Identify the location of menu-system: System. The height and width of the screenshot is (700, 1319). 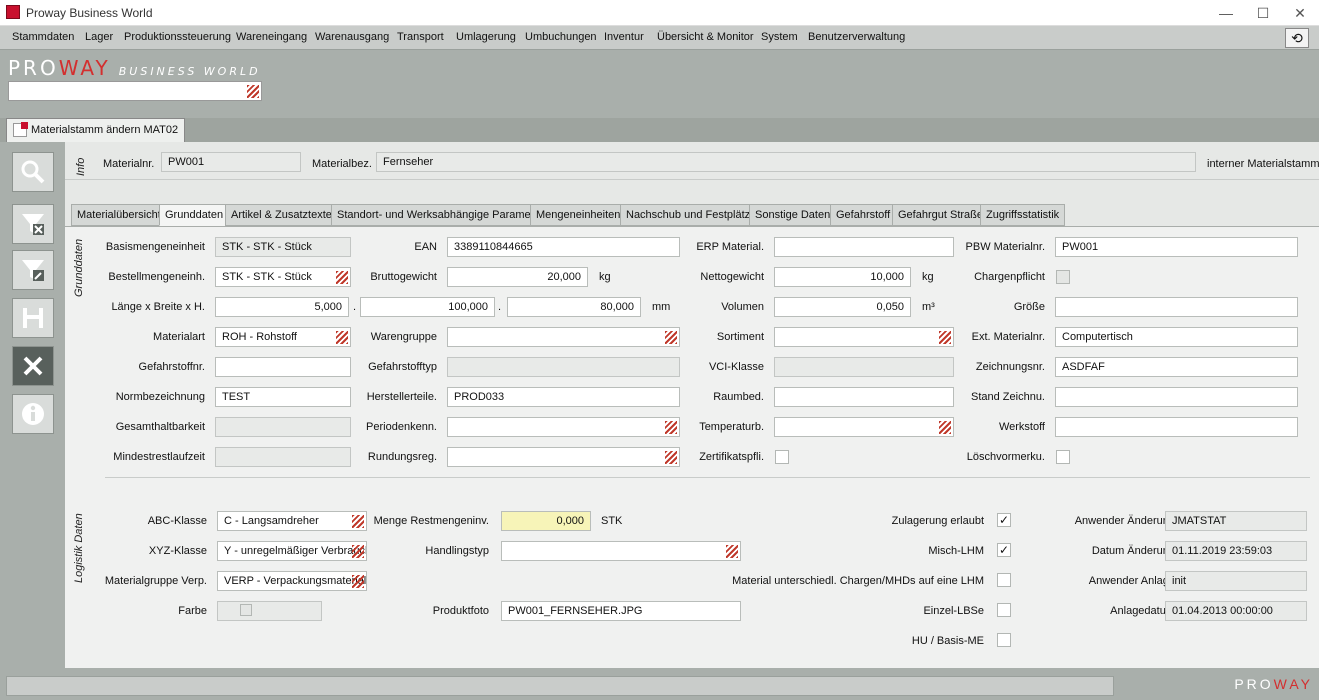
(779, 37).